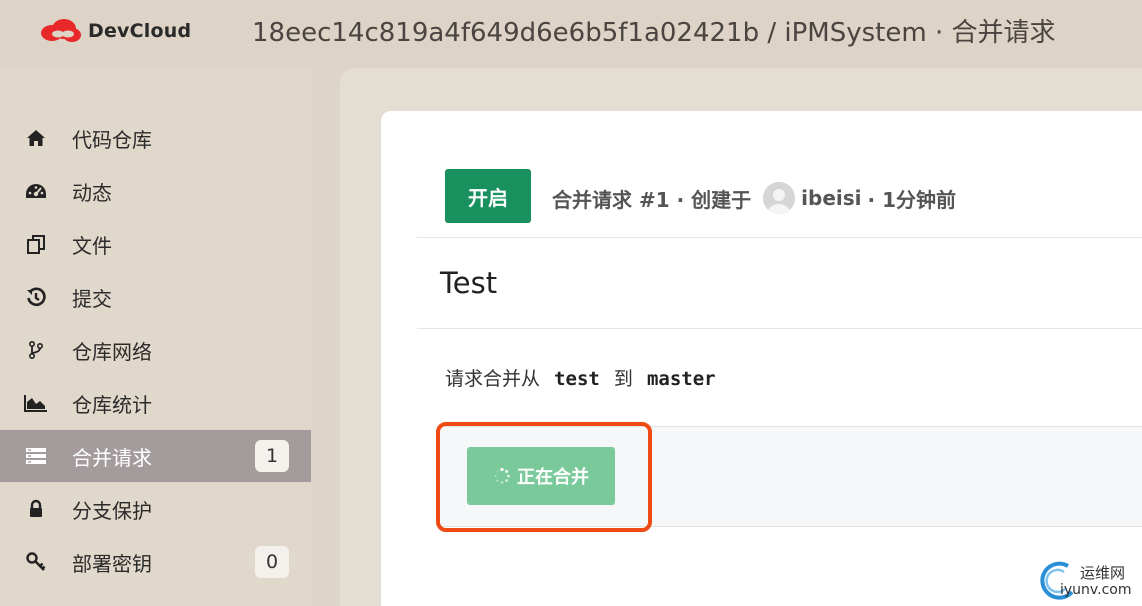  What do you see at coordinates (469, 283) in the screenshot?
I see `merge-request-title: Test` at bounding box center [469, 283].